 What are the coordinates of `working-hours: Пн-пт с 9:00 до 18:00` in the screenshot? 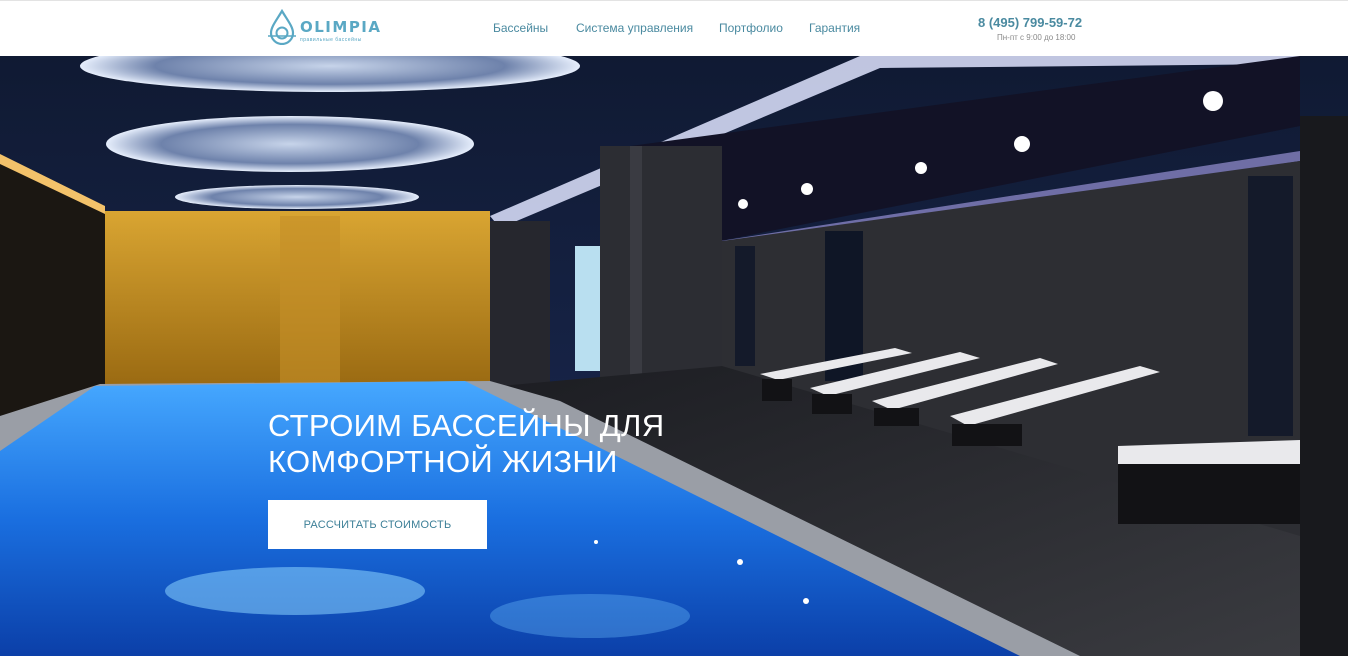 It's located at (1036, 37).